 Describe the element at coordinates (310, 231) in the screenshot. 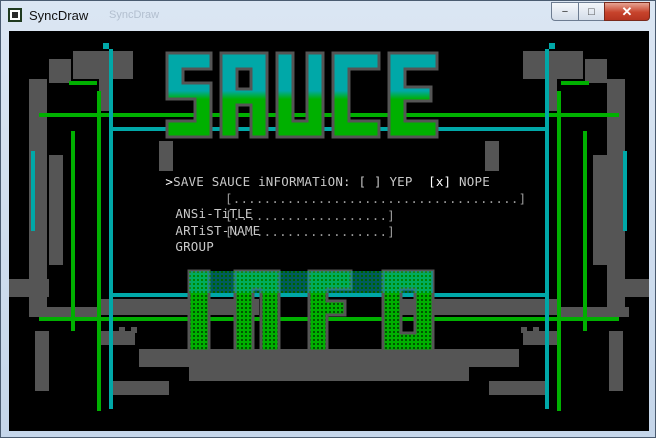

I see `group-field-input: [....................]` at that location.